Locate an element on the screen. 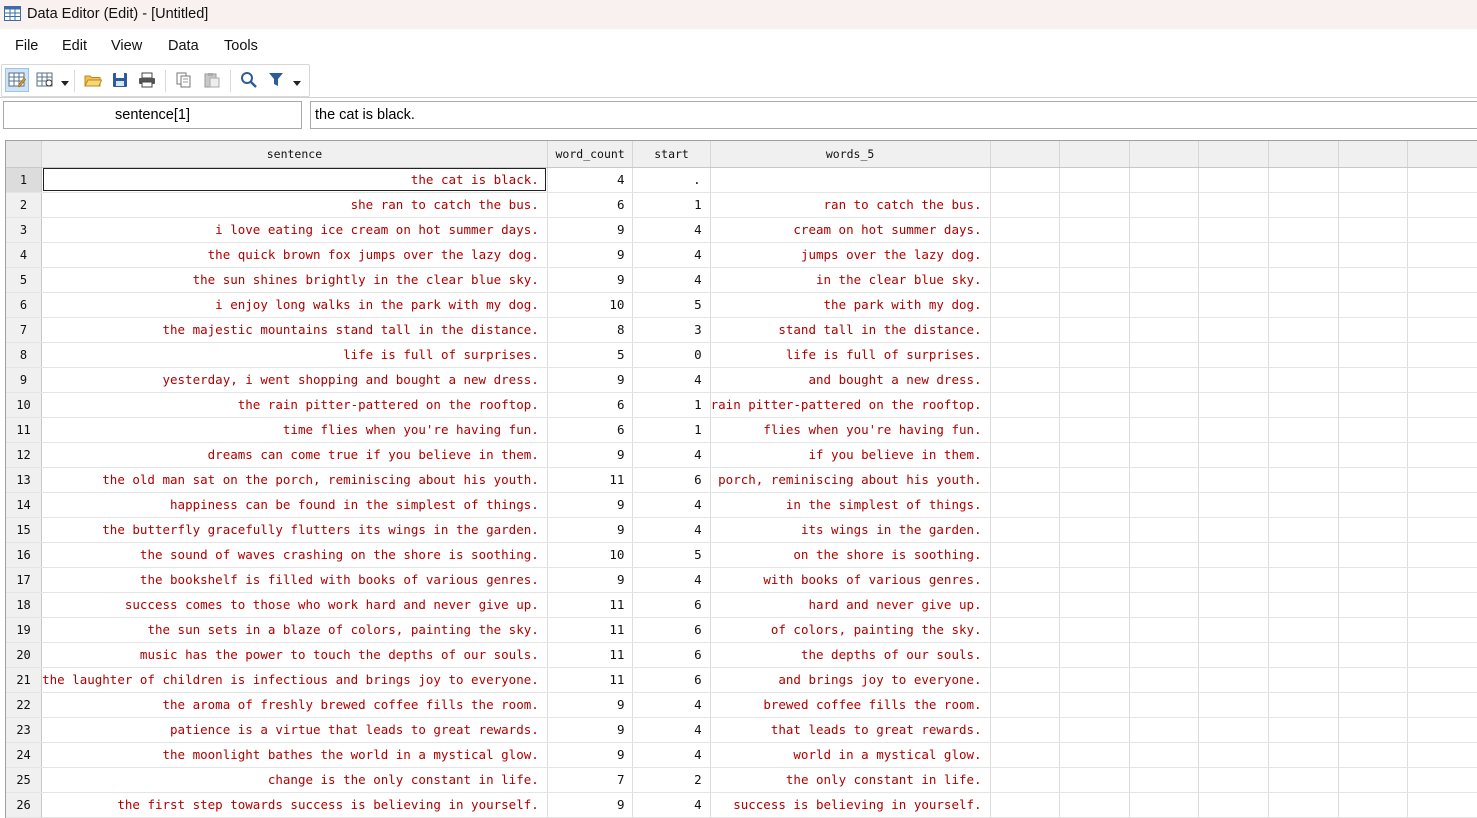 This screenshot has height=818, width=1477. column-header-sentence: sentence is located at coordinates (294, 154).